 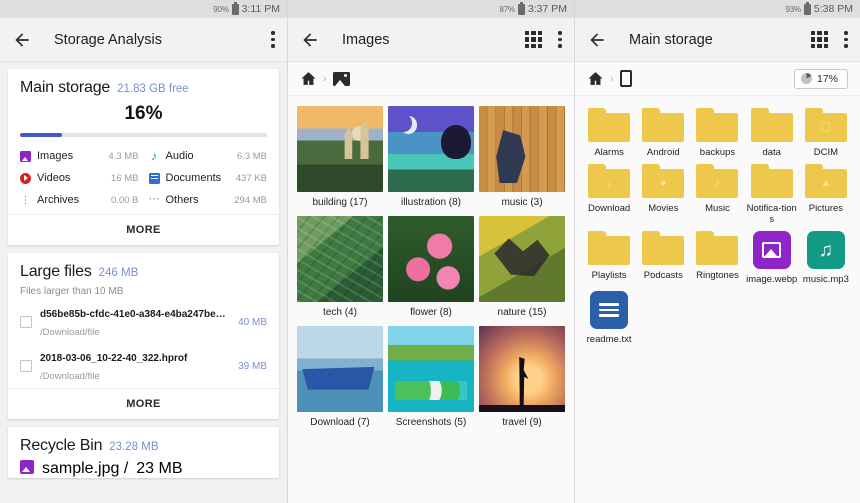 What do you see at coordinates (108, 39) in the screenshot?
I see `page-title: Storage Analysis` at bounding box center [108, 39].